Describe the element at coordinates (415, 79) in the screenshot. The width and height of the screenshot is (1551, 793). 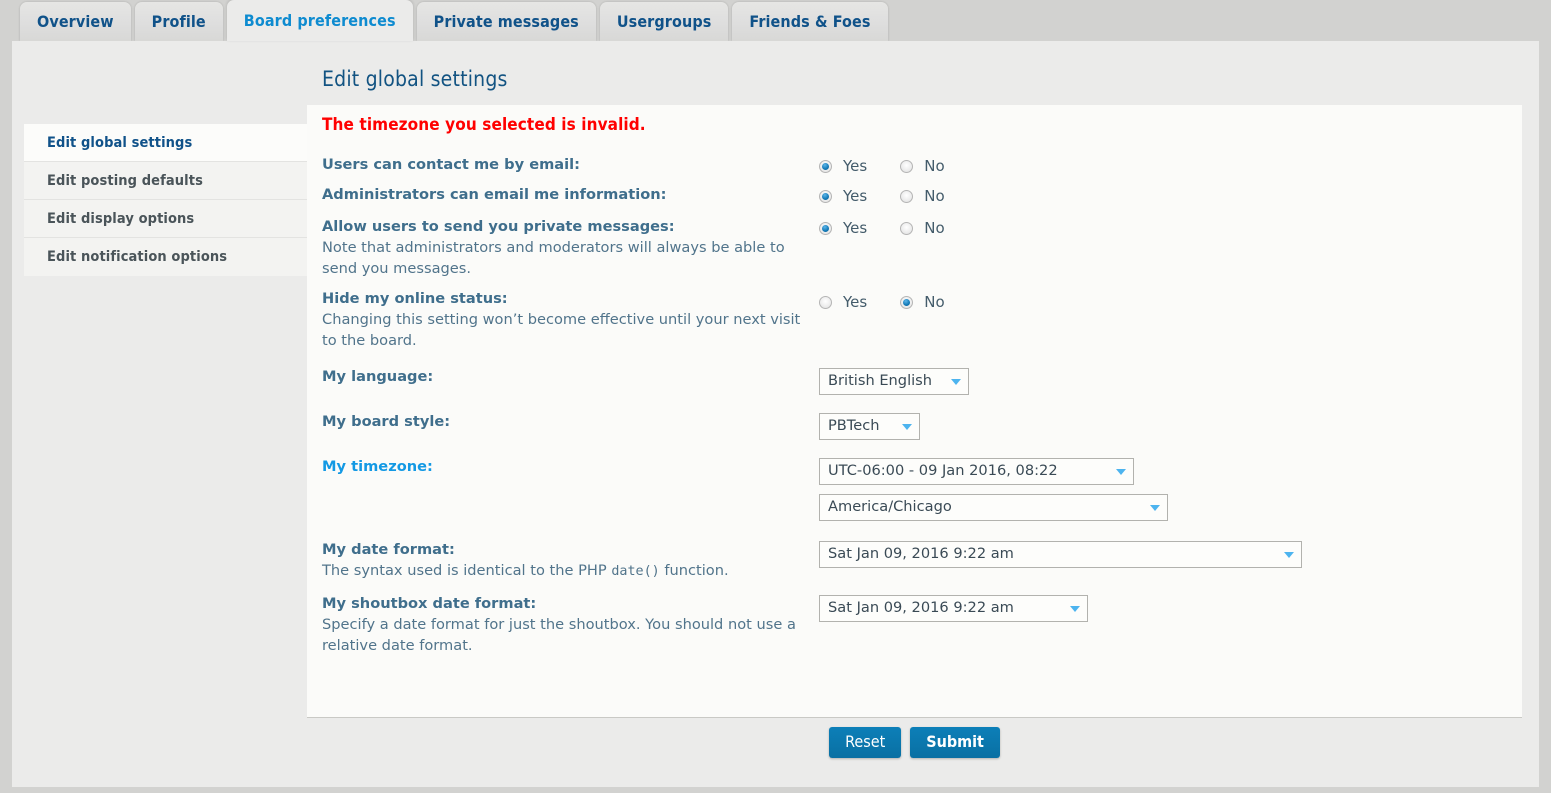
I see `page-title: Edit global settings` at that location.